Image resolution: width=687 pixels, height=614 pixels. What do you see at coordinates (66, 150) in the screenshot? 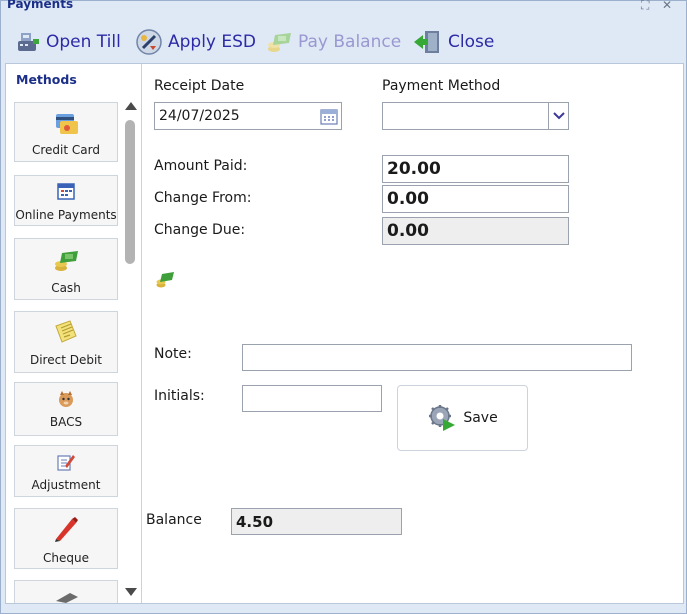
I see `method-label: Credit Card` at bounding box center [66, 150].